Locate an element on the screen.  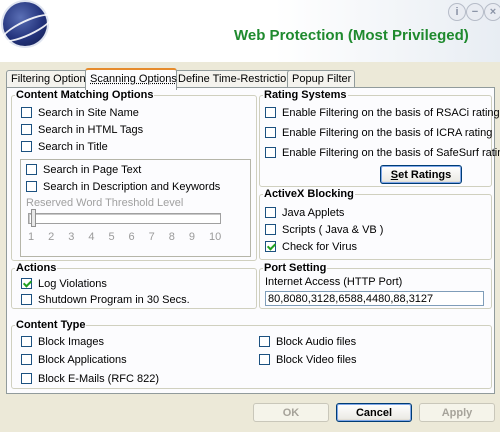
checkbox-label: Block Images is located at coordinates (71, 342).